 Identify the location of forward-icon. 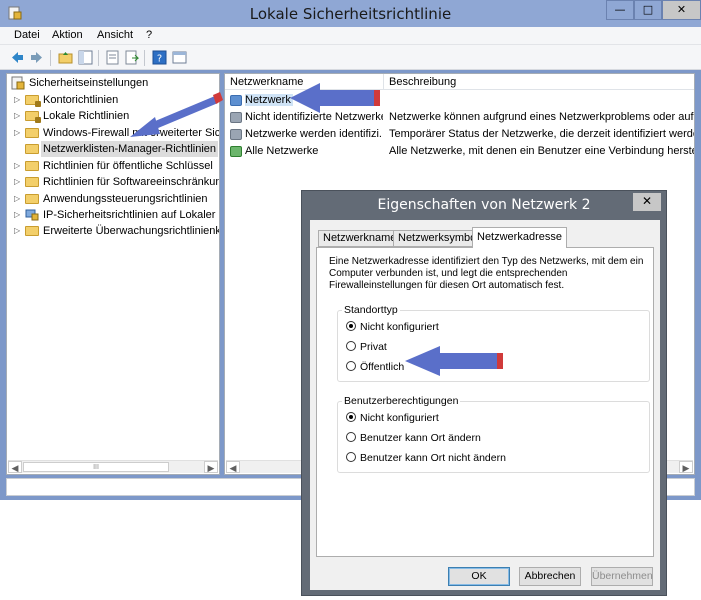
(36, 57).